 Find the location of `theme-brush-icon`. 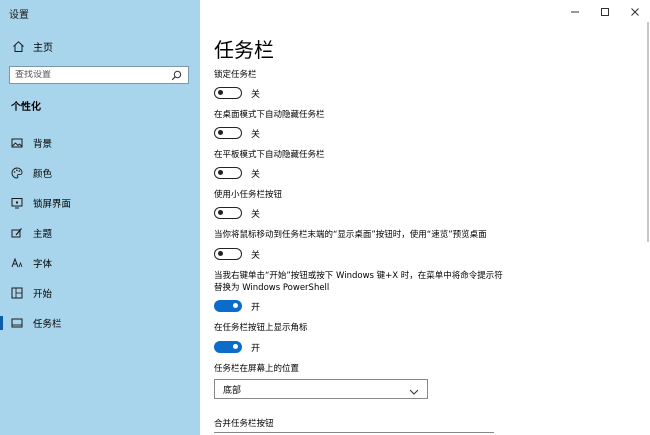

theme-brush-icon is located at coordinates (17, 233).